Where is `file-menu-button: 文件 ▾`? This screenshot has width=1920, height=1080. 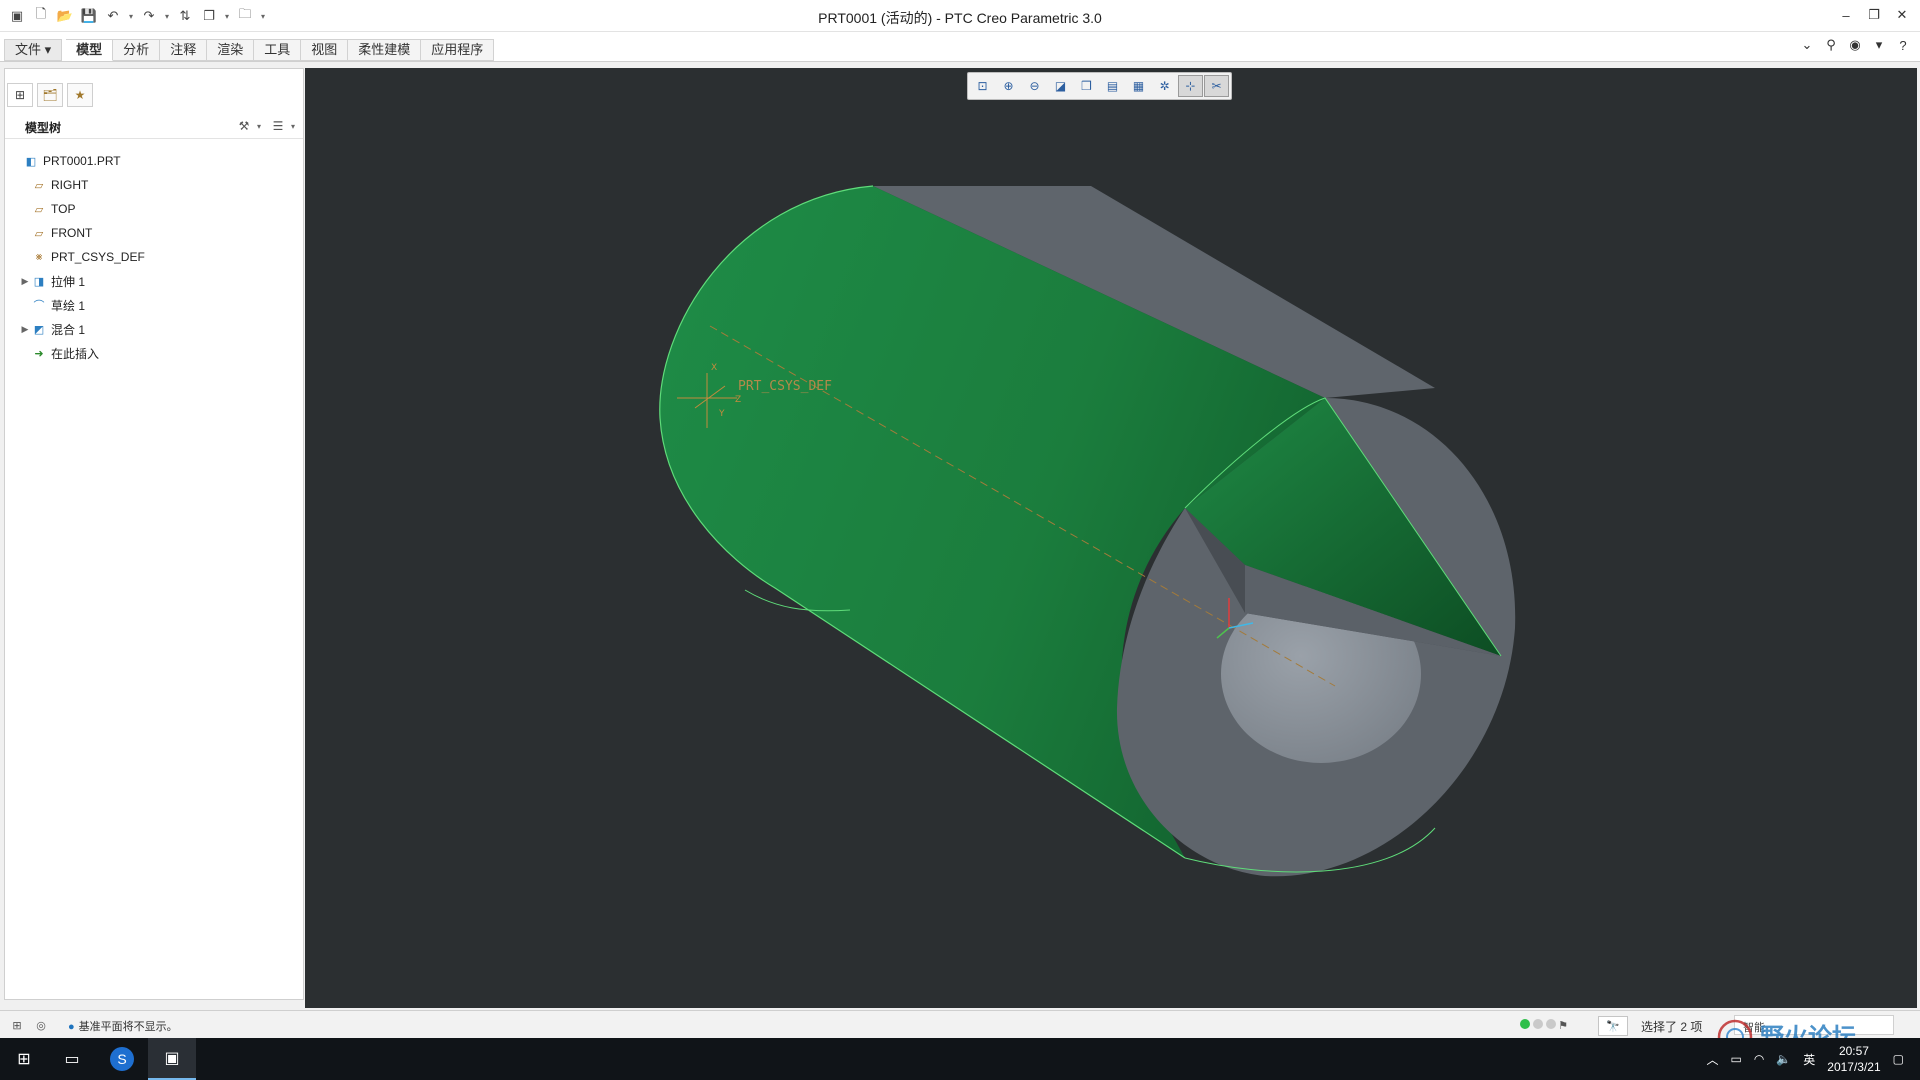
file-menu-button: 文件 ▾ is located at coordinates (33, 50).